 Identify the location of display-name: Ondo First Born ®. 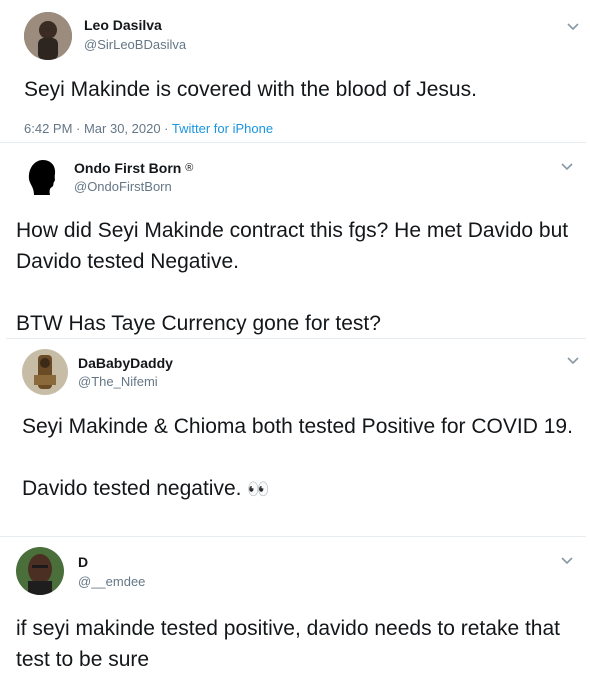
(133, 168).